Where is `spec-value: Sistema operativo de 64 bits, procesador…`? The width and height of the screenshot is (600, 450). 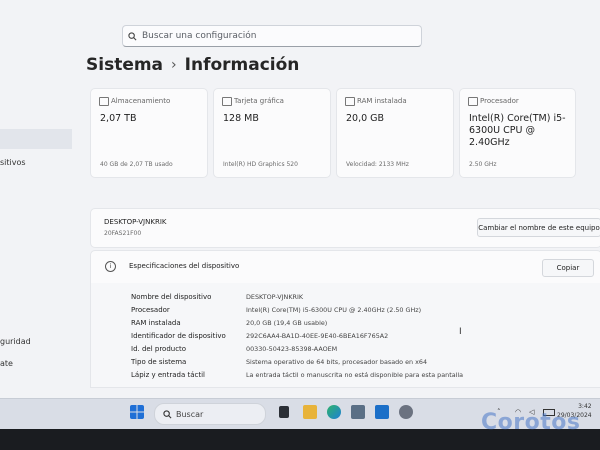
spec-value: Sistema operativo de 64 bits, procesador… is located at coordinates (337, 362).